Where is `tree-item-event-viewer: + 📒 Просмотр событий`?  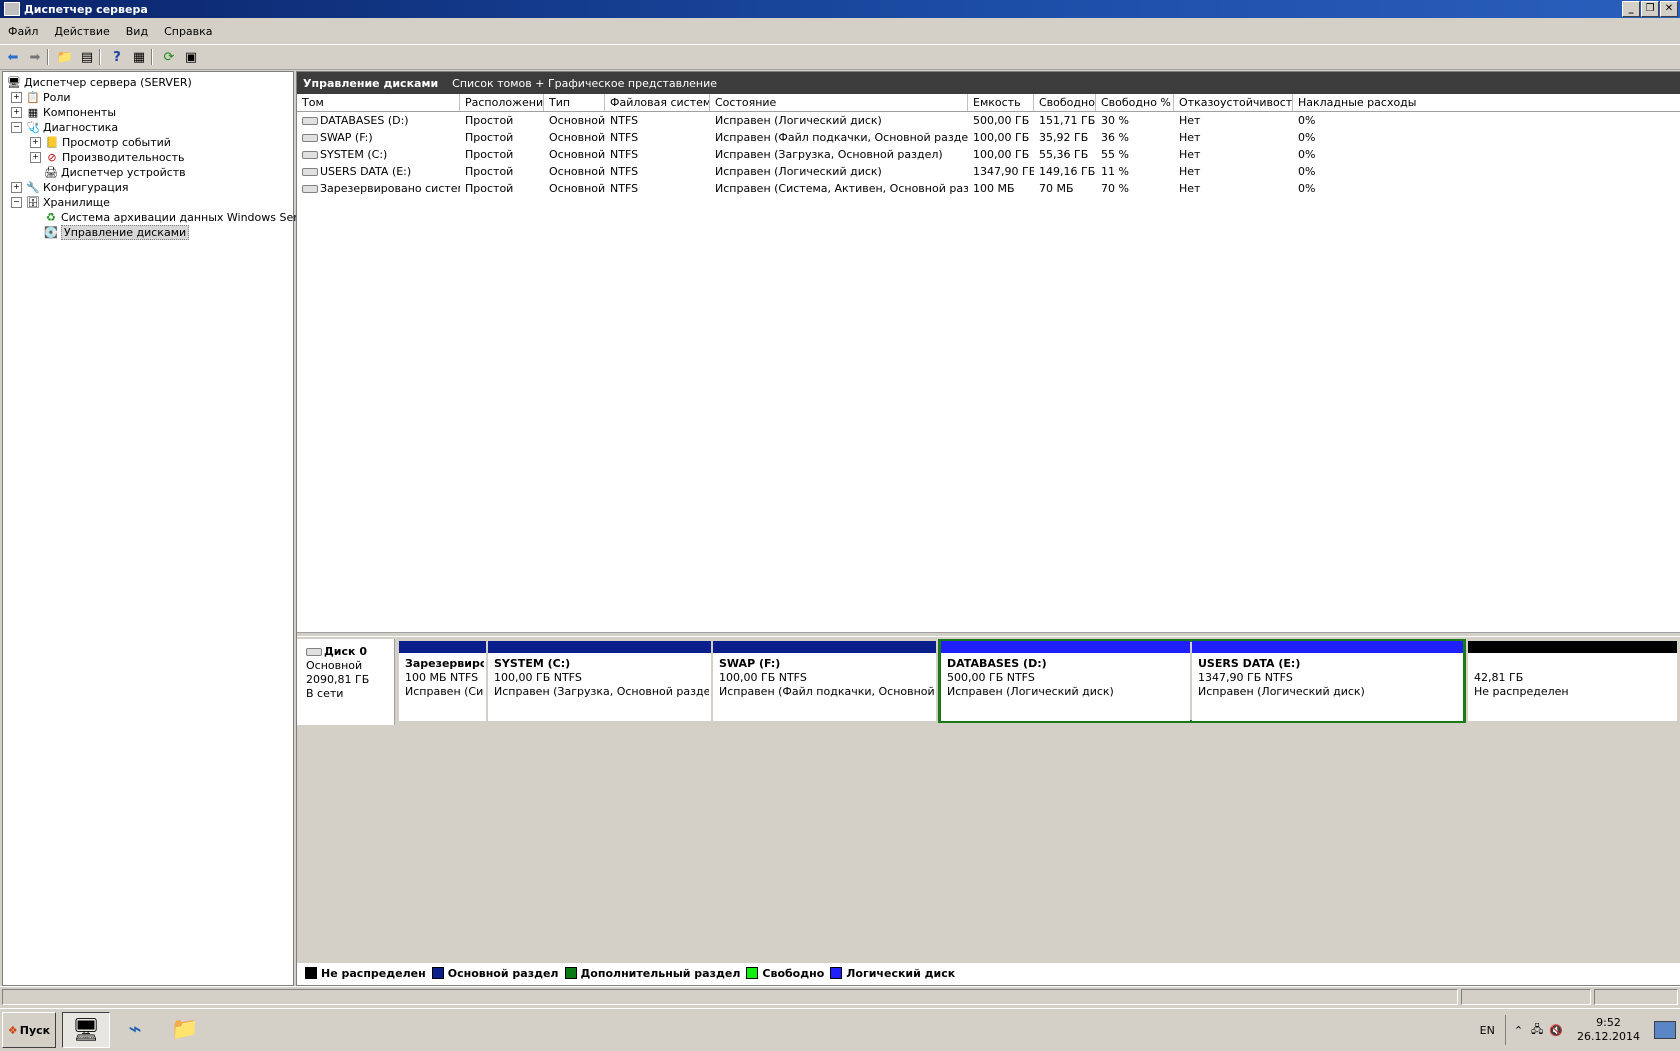
tree-item-event-viewer: + 📒 Просмотр событий is located at coordinates (100, 142).